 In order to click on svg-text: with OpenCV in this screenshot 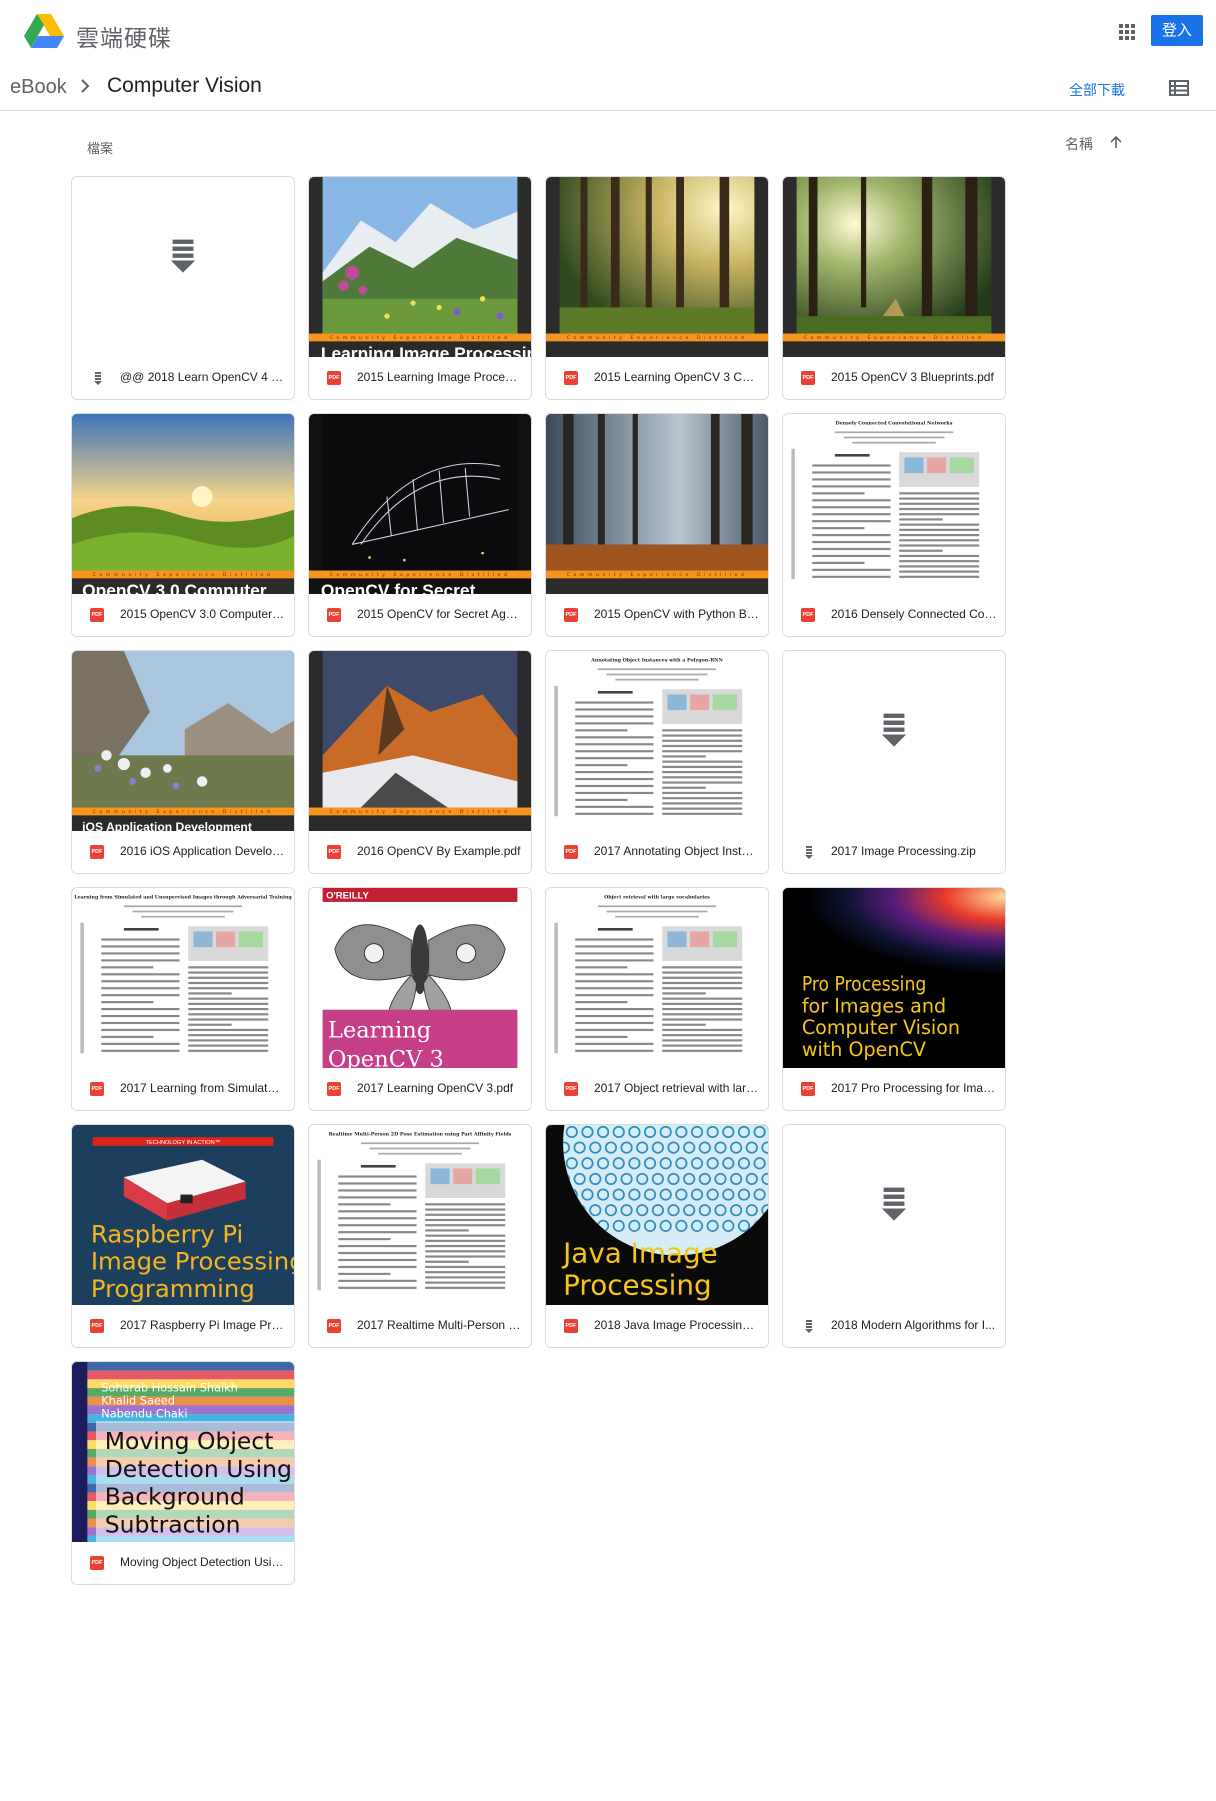, I will do `click(864, 1049)`.